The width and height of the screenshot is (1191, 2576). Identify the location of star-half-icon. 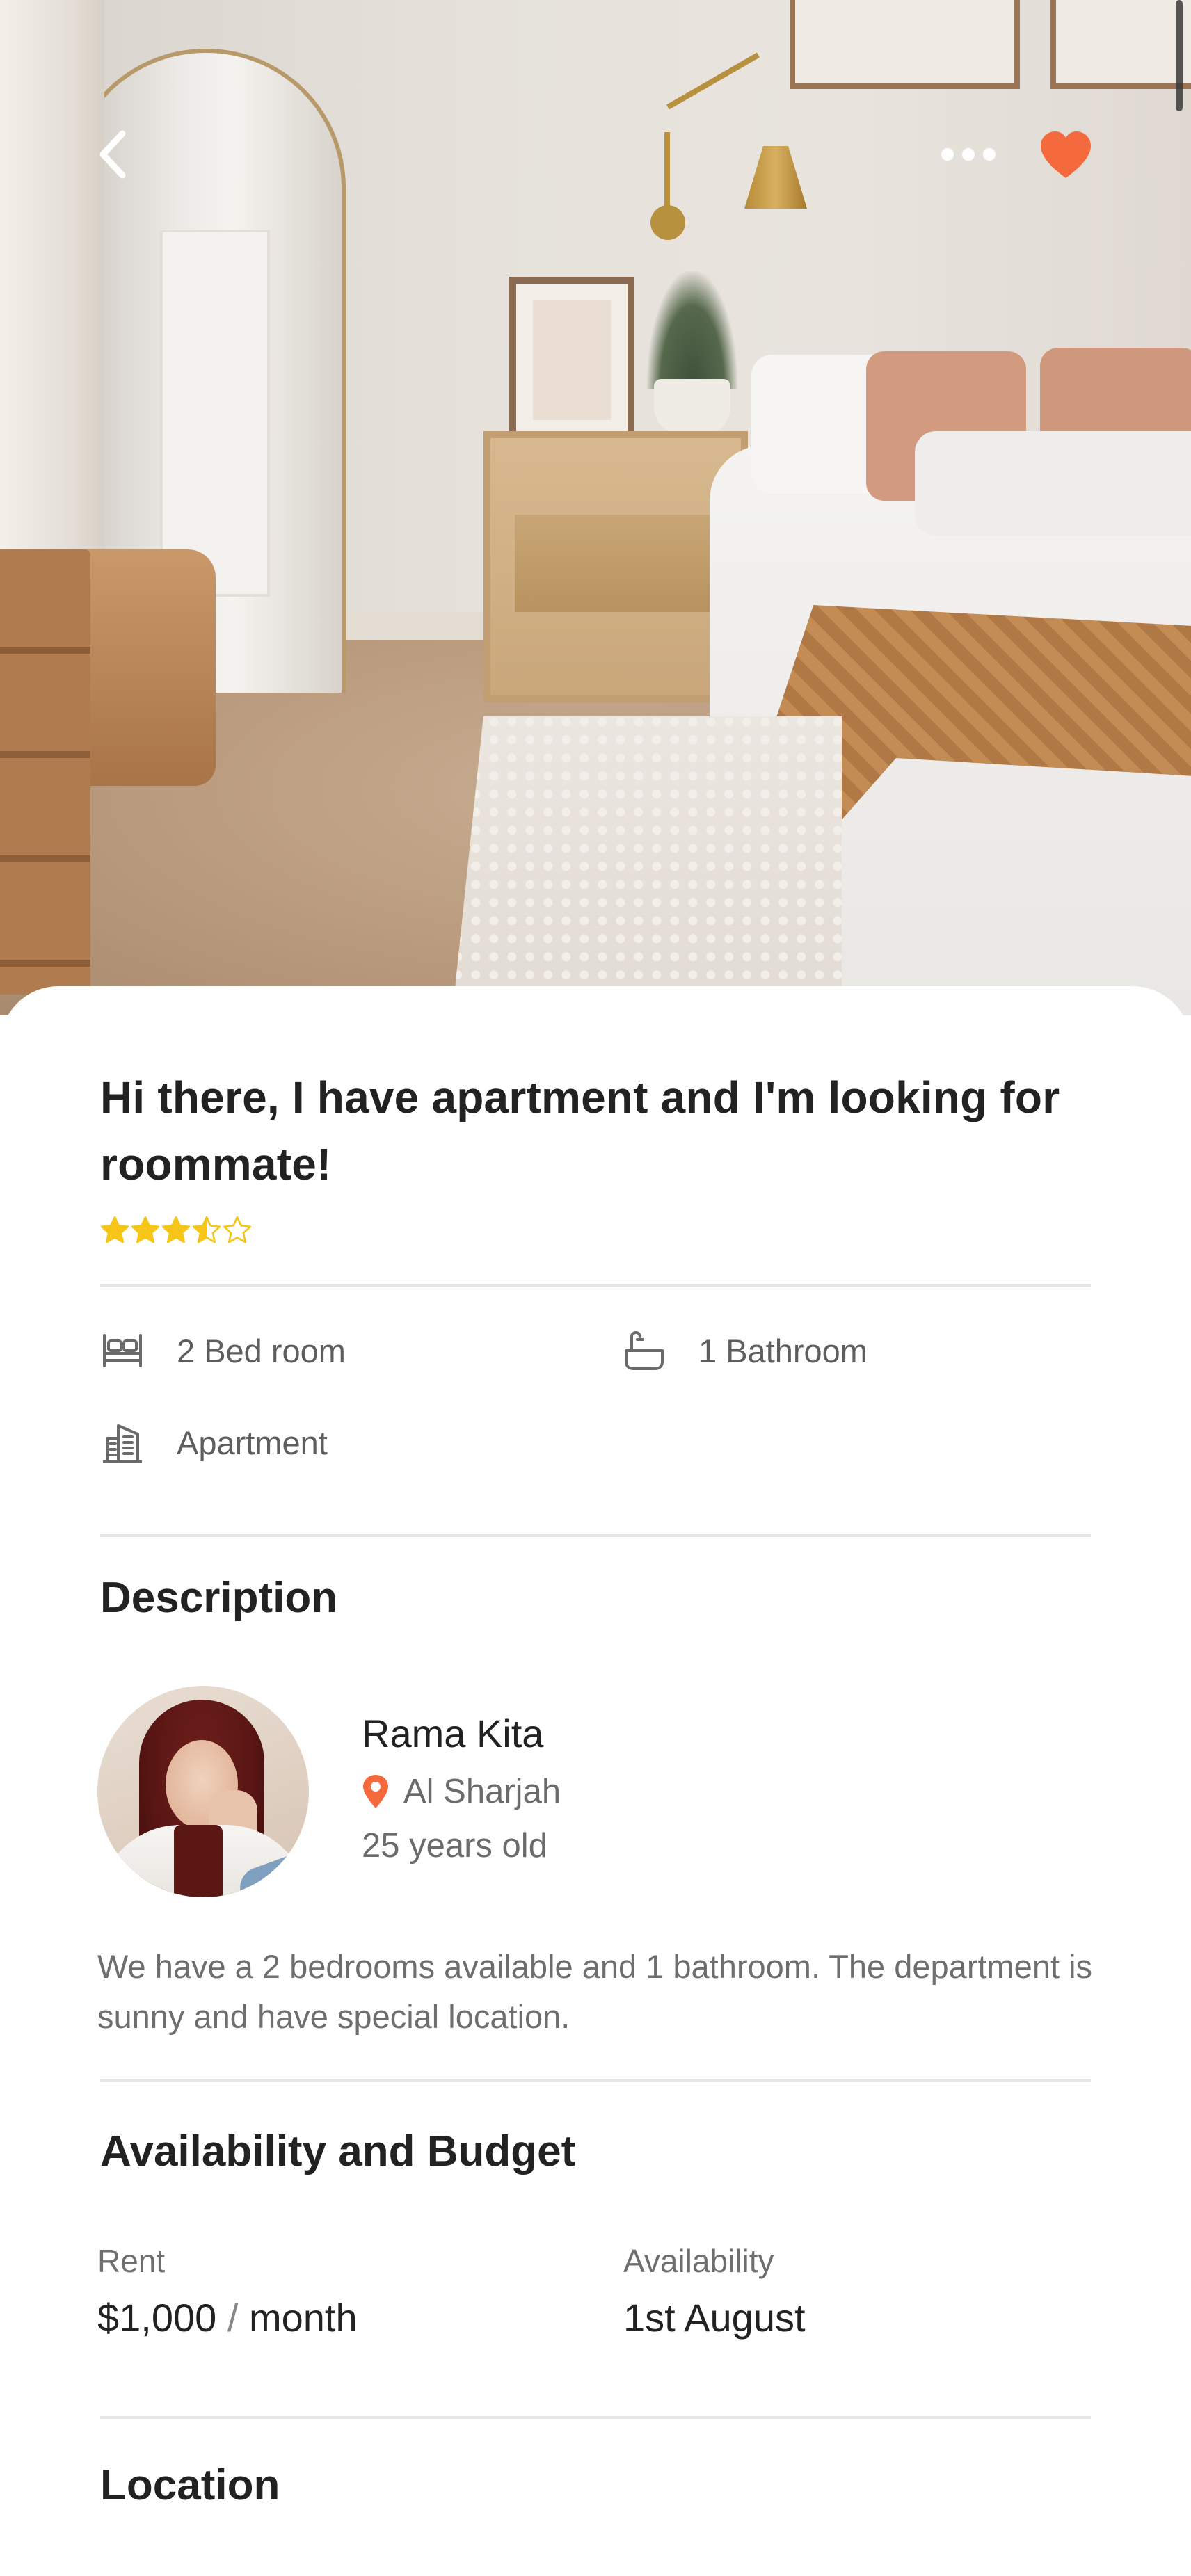
(207, 1229).